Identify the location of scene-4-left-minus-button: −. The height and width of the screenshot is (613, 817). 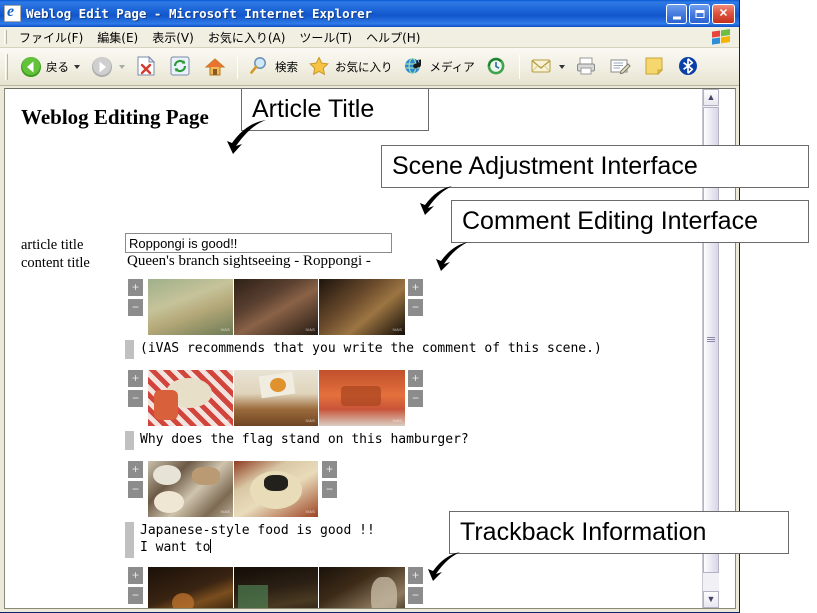
(135, 595).